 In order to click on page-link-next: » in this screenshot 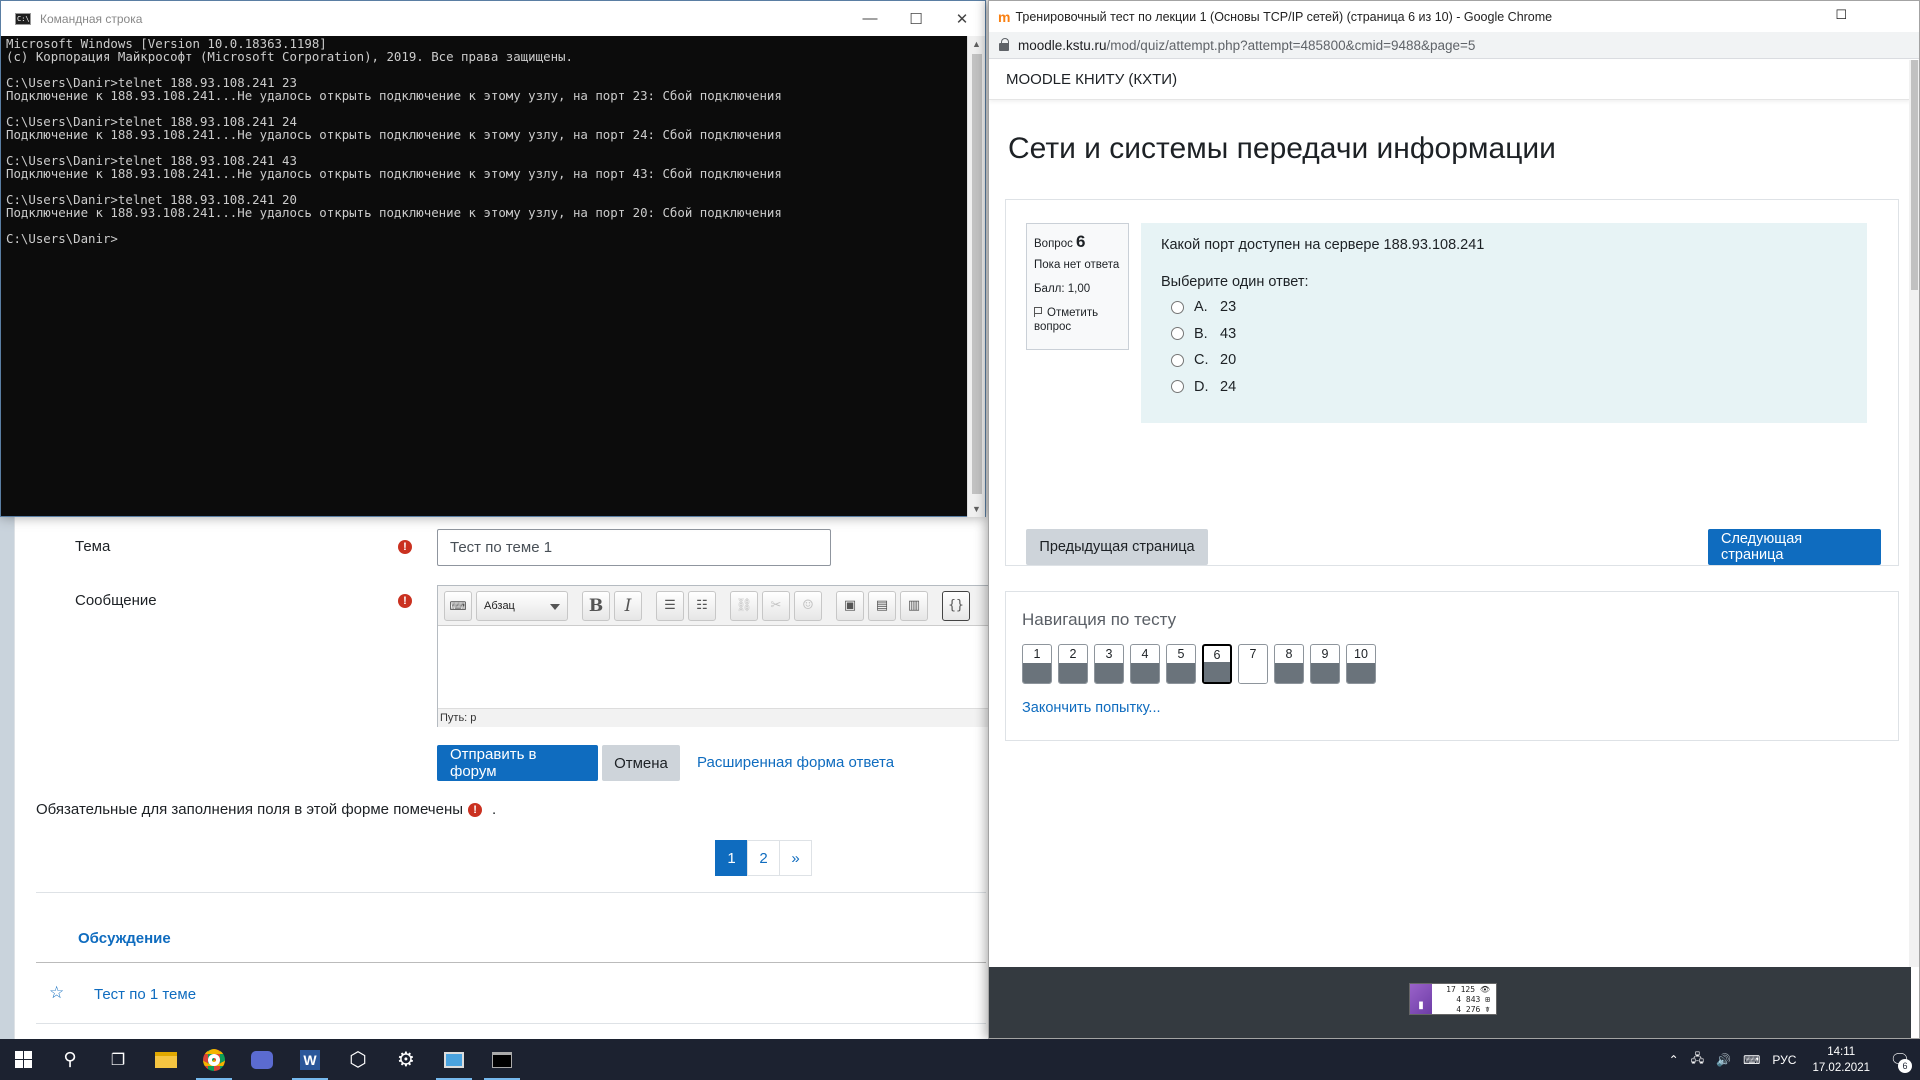, I will do `click(795, 858)`.